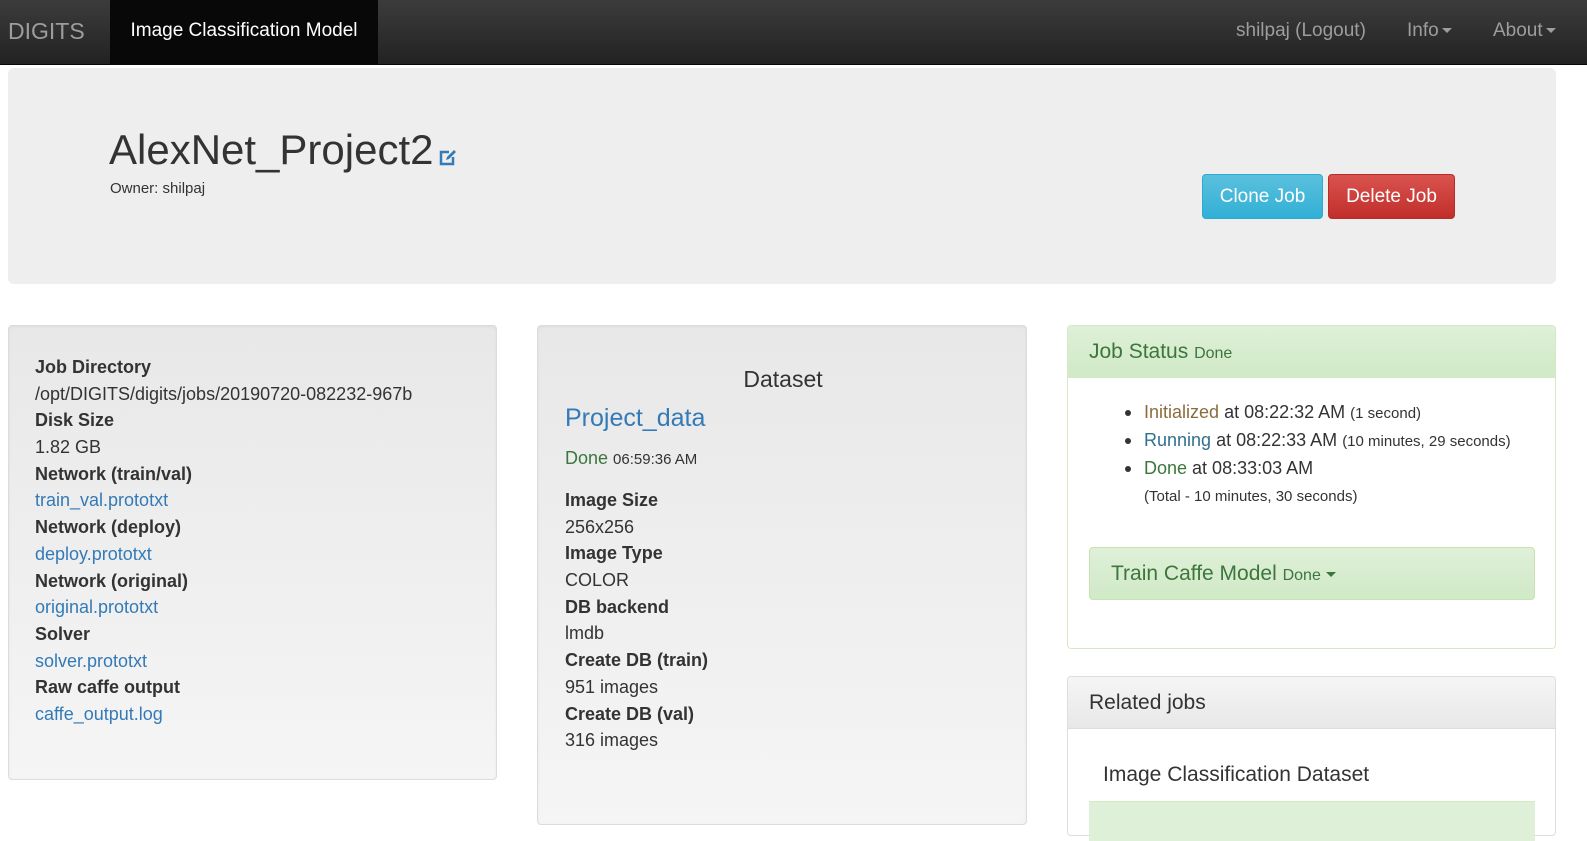 The width and height of the screenshot is (1587, 841). What do you see at coordinates (1518, 30) in the screenshot?
I see `about-menu-label: About` at bounding box center [1518, 30].